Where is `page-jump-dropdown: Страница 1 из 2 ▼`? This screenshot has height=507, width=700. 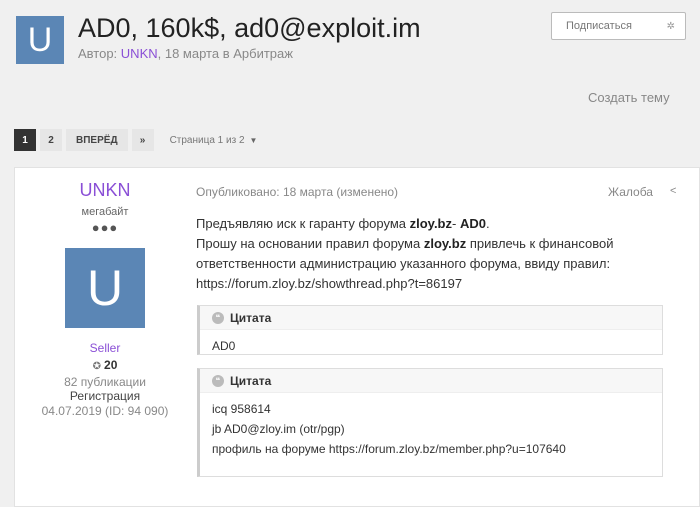
page-jump-dropdown: Страница 1 из 2 ▼ is located at coordinates (214, 140).